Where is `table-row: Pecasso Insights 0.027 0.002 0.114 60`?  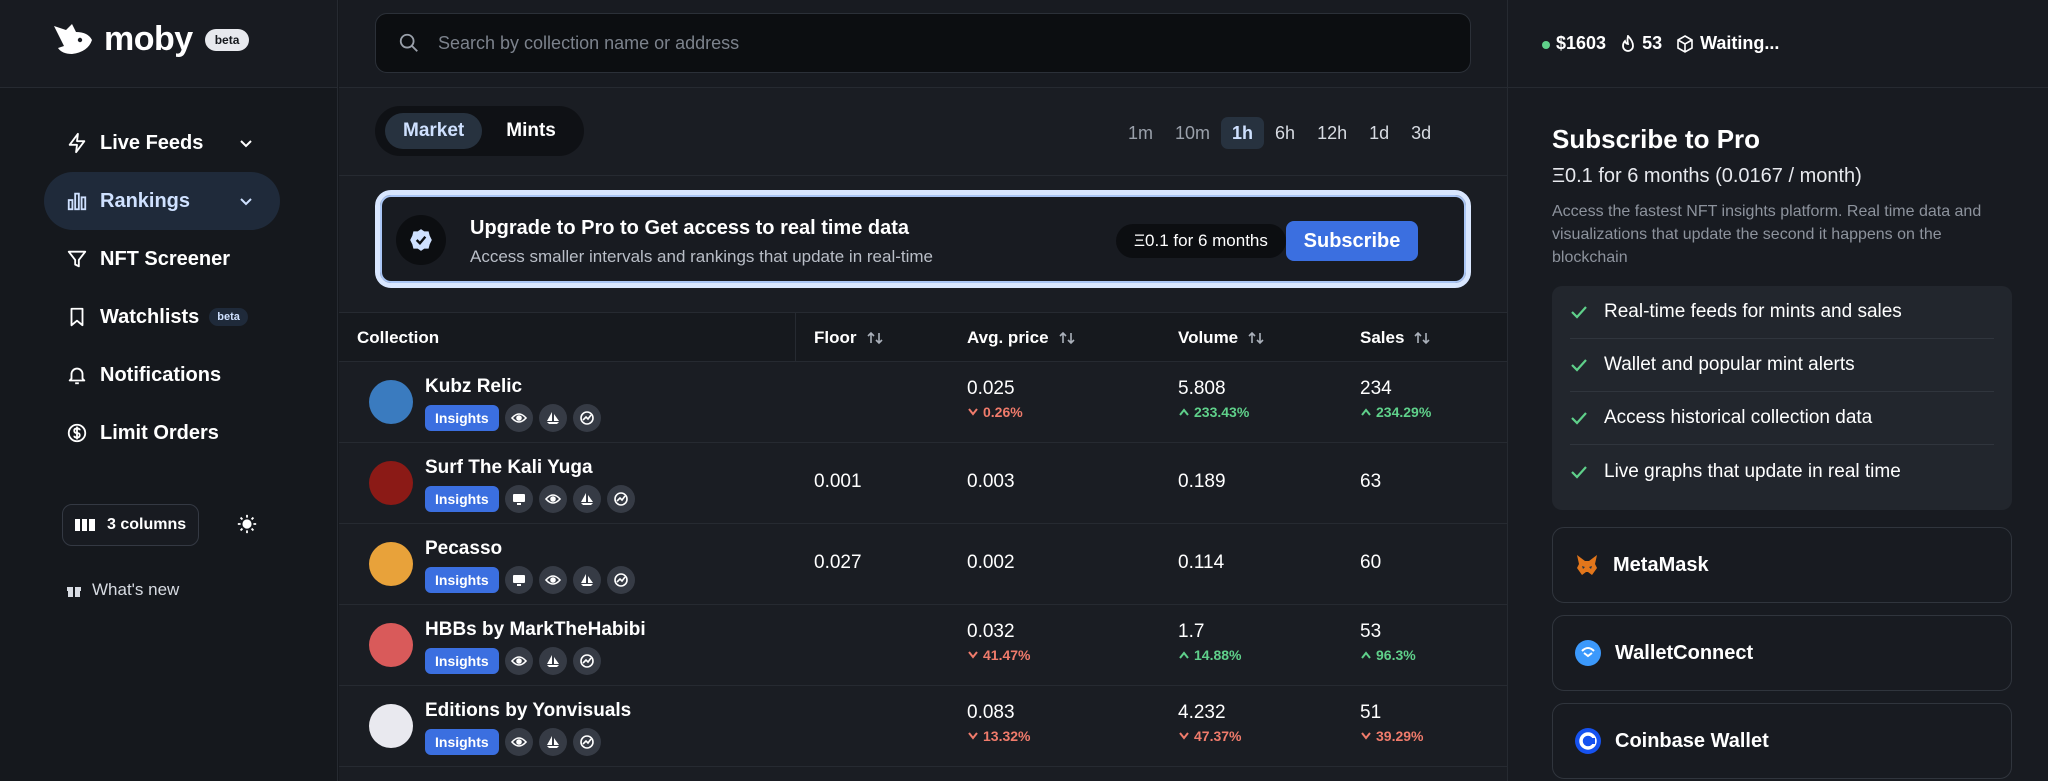
table-row: Pecasso Insights 0.027 0.002 0.114 60 is located at coordinates (923, 564).